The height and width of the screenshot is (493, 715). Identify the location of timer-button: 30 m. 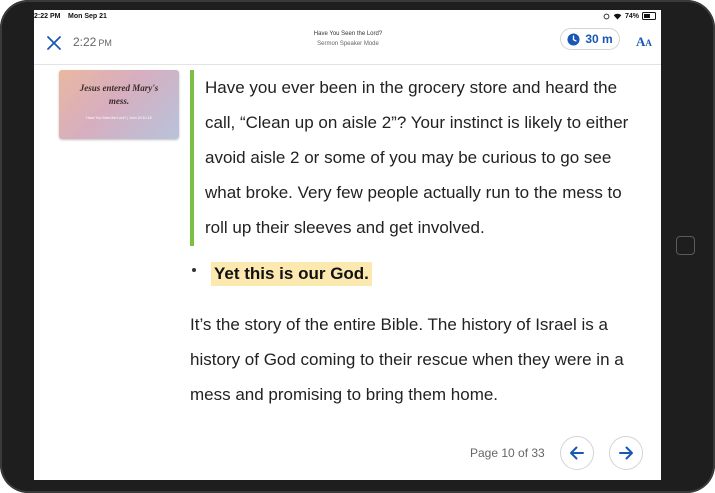
(590, 39).